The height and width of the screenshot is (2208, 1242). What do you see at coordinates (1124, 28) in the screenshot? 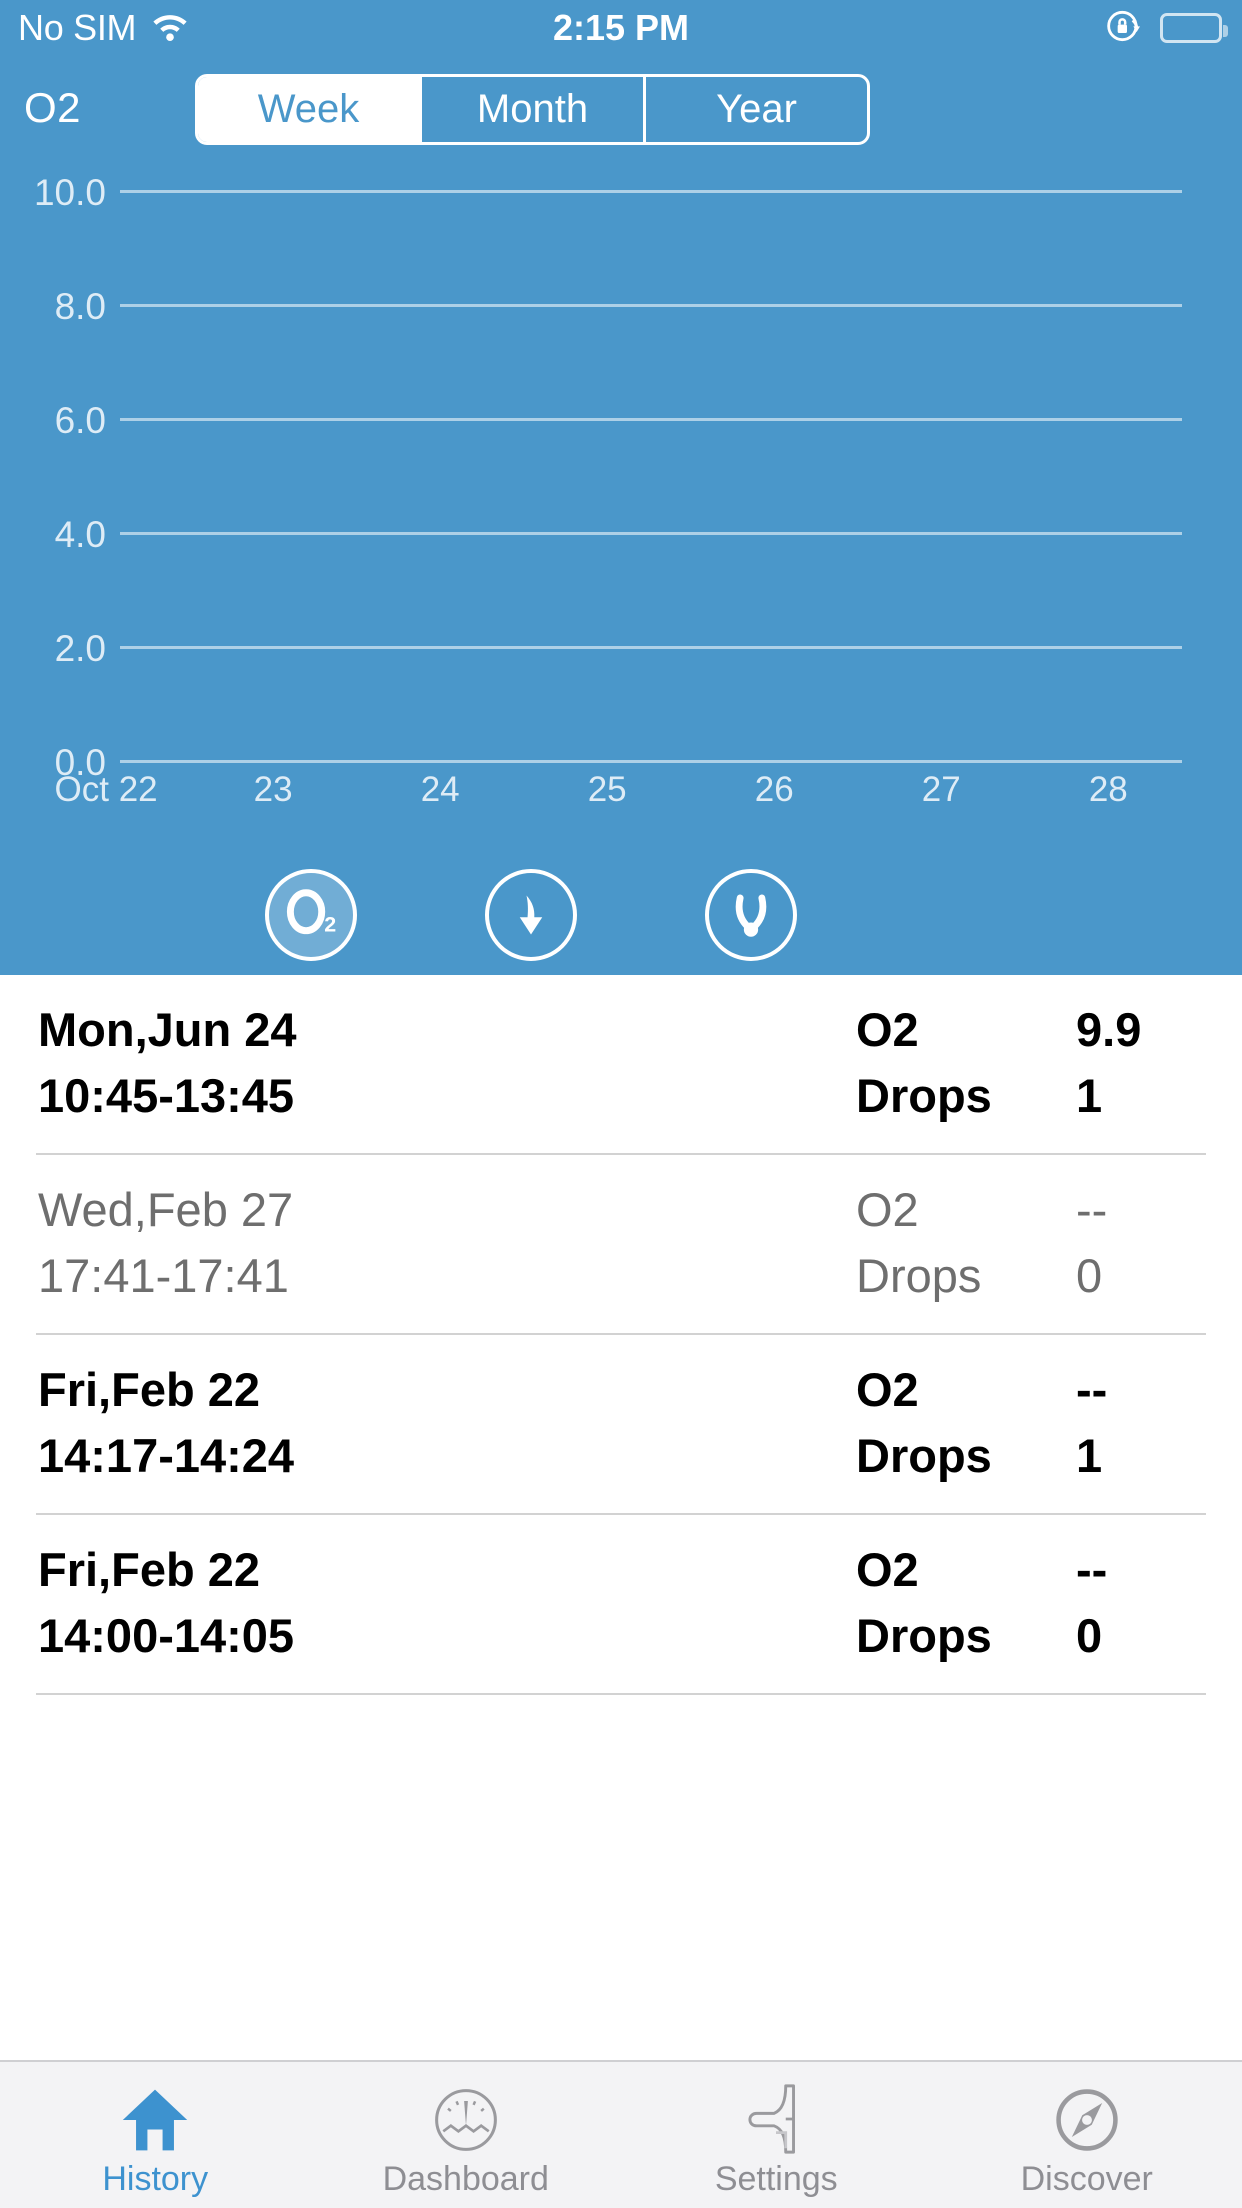
I see `rotation-lock-icon` at bounding box center [1124, 28].